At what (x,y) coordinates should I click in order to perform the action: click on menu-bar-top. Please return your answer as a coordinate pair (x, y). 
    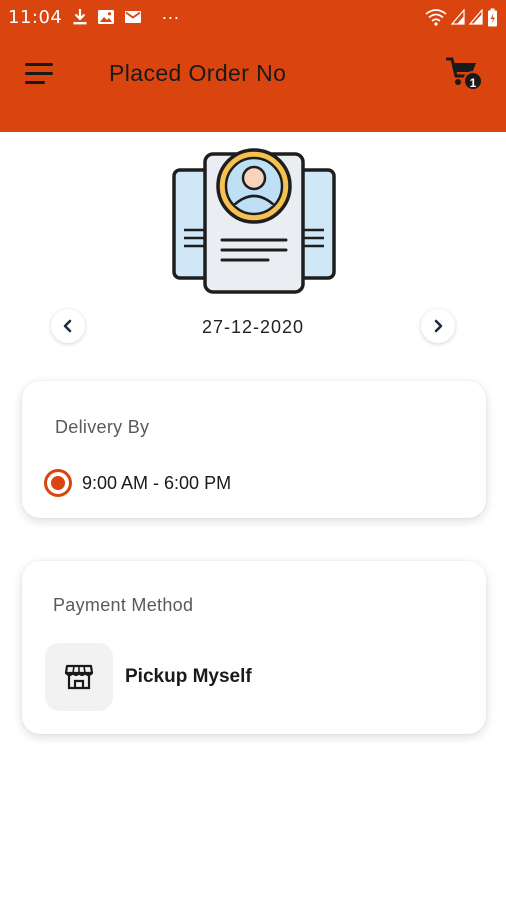
    Looking at the image, I should click on (39, 64).